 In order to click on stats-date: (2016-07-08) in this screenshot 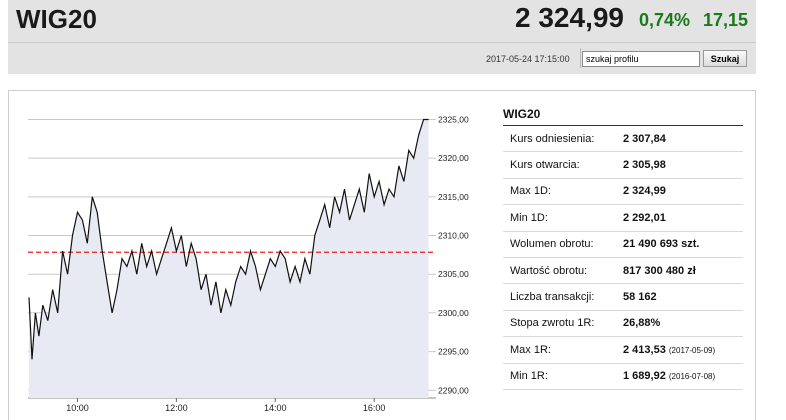, I will do `click(692, 377)`.